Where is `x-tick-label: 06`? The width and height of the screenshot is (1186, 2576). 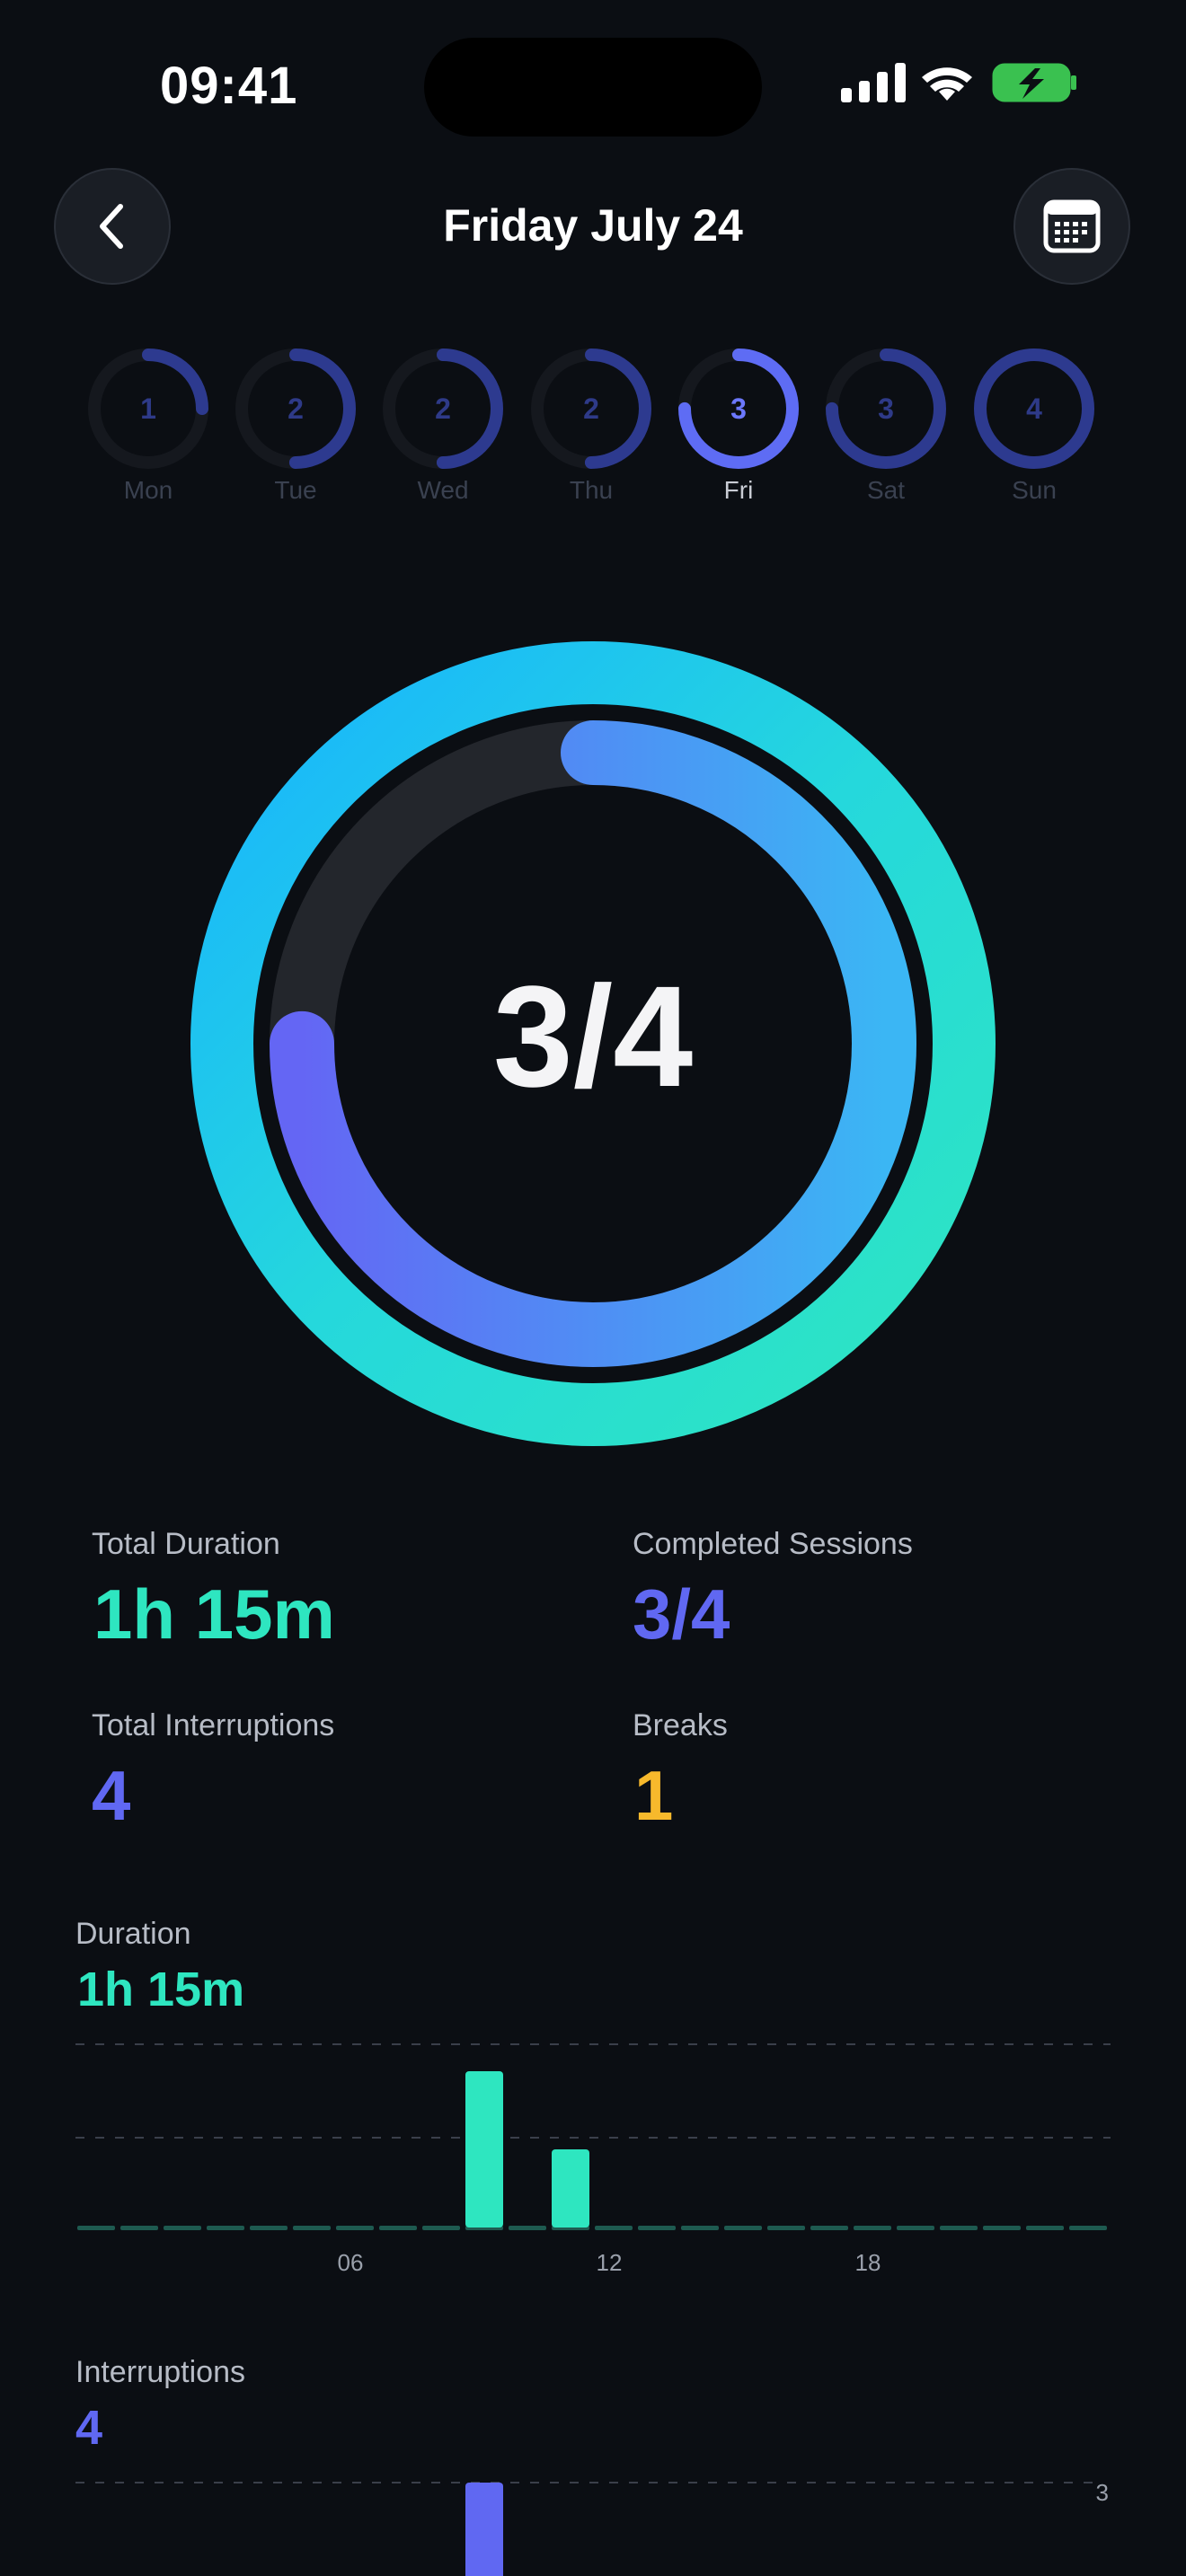
x-tick-label: 06 is located at coordinates (351, 2262).